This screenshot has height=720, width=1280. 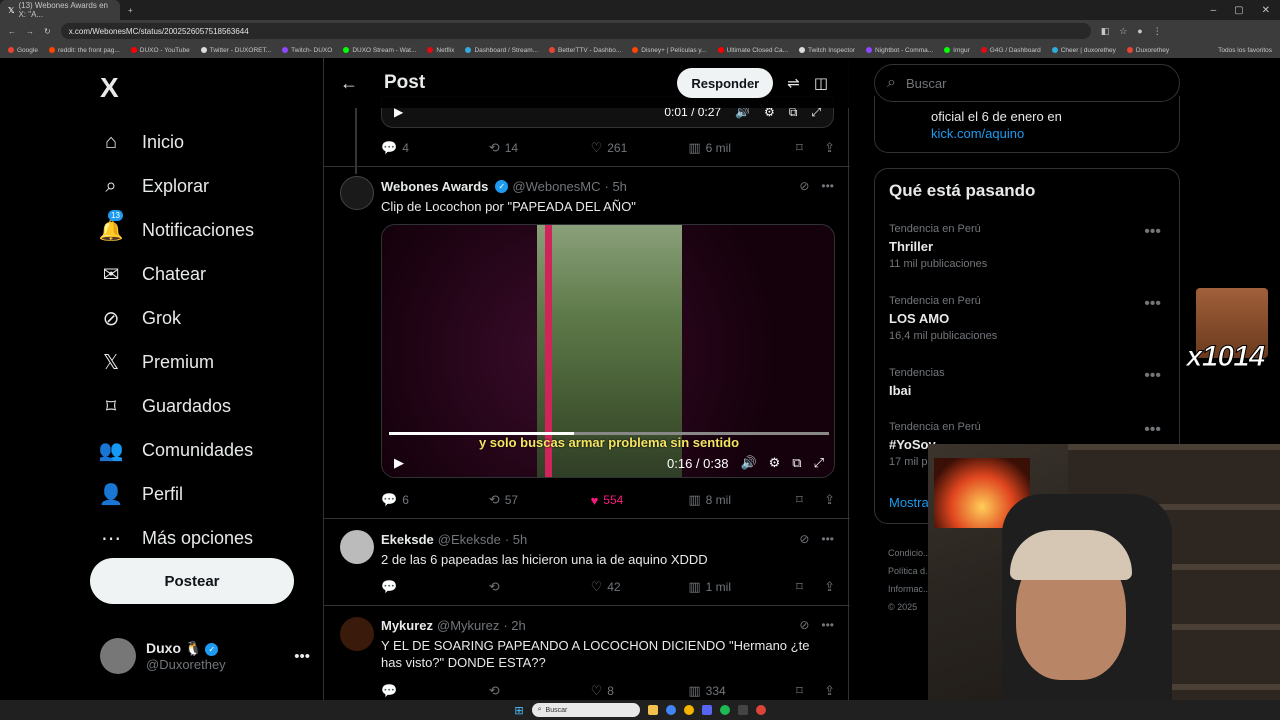 What do you see at coordinates (540, 148) in the screenshot?
I see `repost-action: ⟲ 14` at bounding box center [540, 148].